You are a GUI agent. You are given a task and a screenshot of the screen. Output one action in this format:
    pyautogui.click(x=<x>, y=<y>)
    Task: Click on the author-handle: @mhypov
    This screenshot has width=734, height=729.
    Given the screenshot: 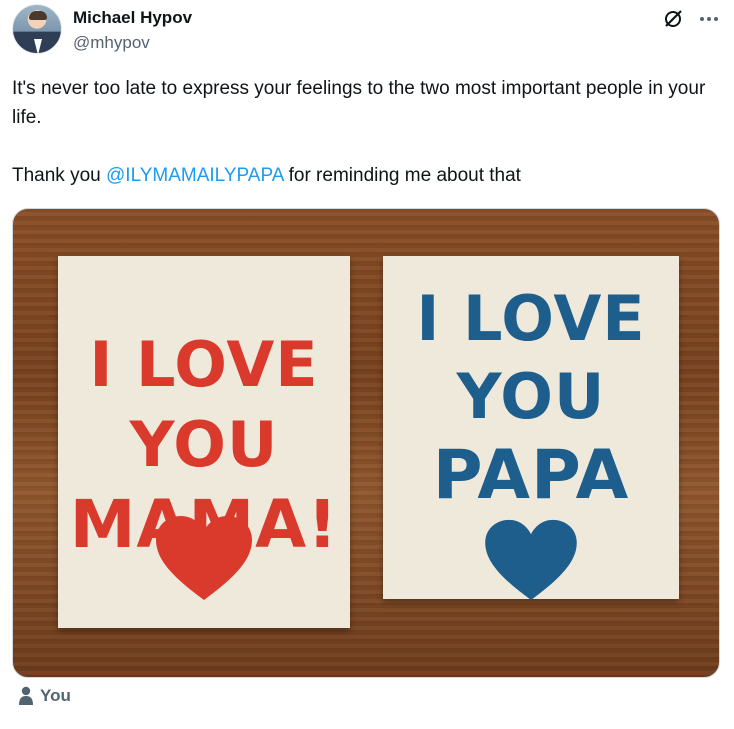 What is the action you would take?
    pyautogui.click(x=111, y=43)
    